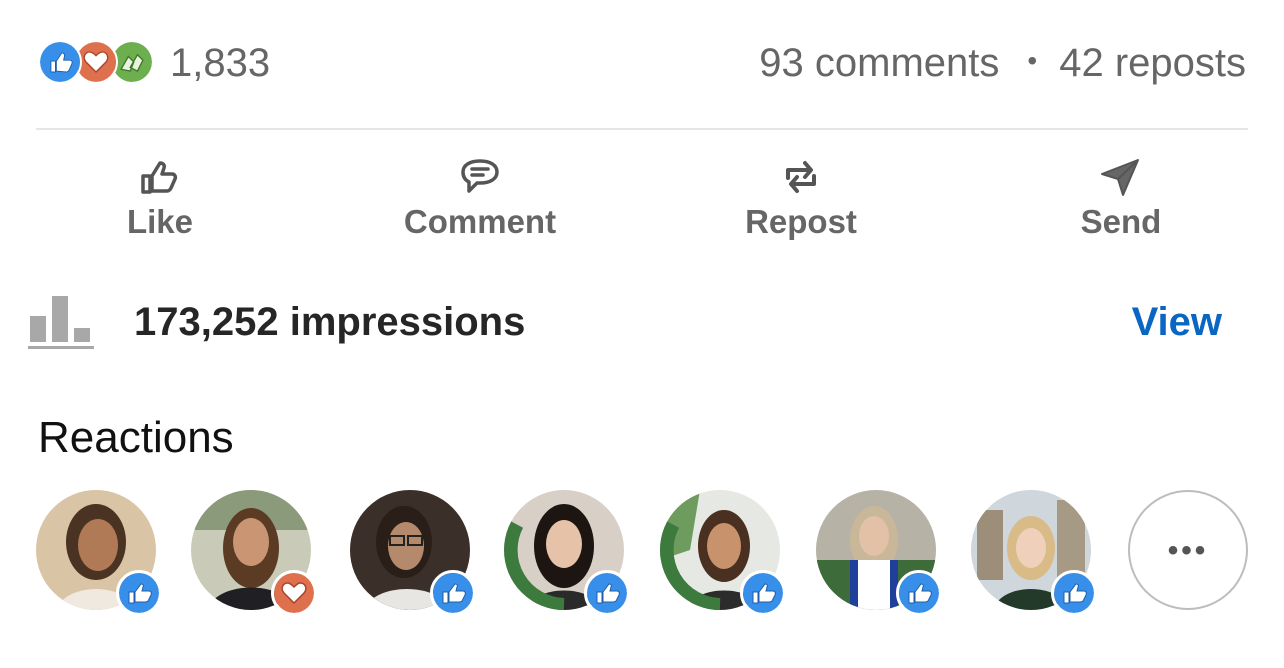 Image resolution: width=1284 pixels, height=668 pixels. I want to click on send-button: Send, so click(1121, 195).